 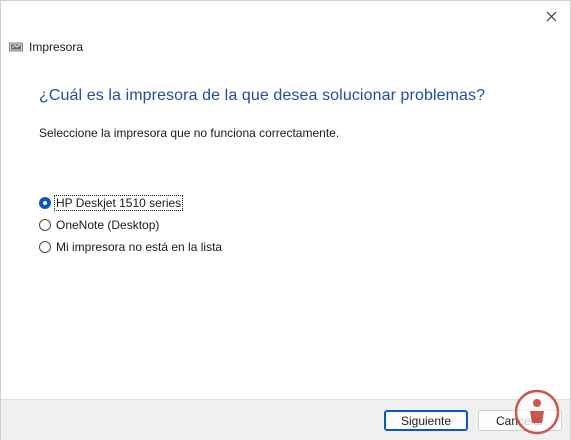 I want to click on option-hp-deskjet: HP Deskjet 1510 series, so click(x=131, y=202).